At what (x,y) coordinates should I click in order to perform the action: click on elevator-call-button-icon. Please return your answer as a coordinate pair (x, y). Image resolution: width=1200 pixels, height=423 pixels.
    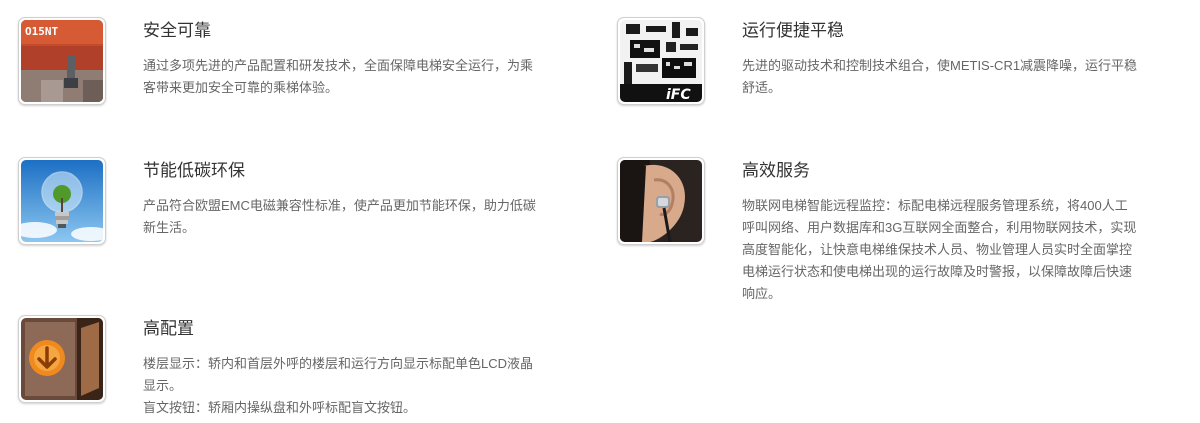
    Looking at the image, I should click on (62, 359).